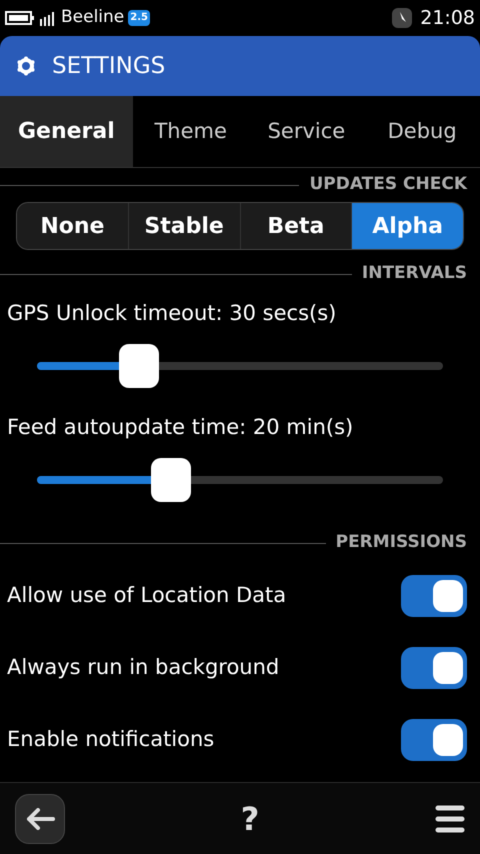 The width and height of the screenshot is (480, 854). What do you see at coordinates (450, 818) in the screenshot?
I see `menu-icon` at bounding box center [450, 818].